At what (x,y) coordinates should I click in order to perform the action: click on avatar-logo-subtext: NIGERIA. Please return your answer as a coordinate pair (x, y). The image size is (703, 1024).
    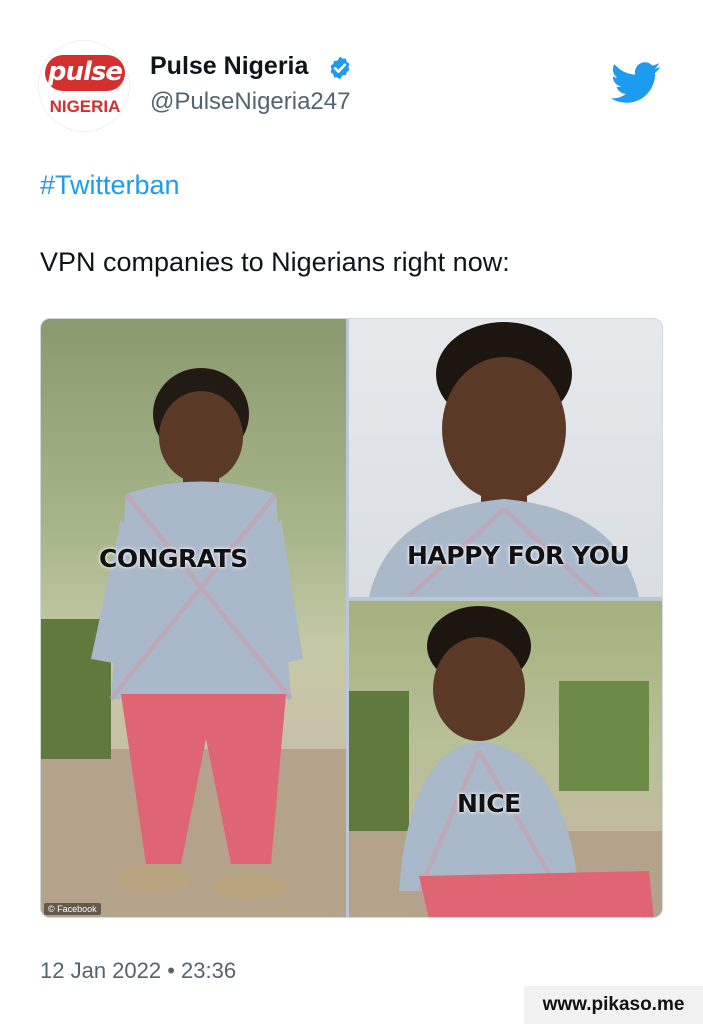
    Looking at the image, I should click on (85, 106).